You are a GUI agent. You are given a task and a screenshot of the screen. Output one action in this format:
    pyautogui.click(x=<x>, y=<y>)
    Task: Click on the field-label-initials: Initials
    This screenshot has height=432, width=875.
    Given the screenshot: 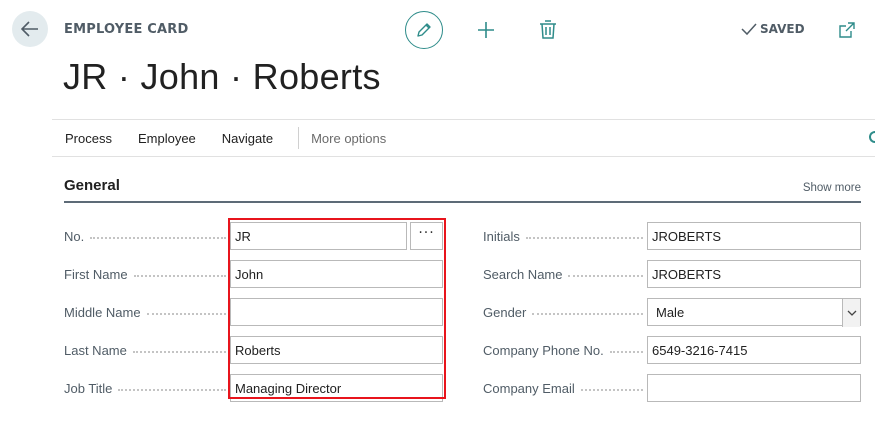 What is the action you would take?
    pyautogui.click(x=565, y=236)
    